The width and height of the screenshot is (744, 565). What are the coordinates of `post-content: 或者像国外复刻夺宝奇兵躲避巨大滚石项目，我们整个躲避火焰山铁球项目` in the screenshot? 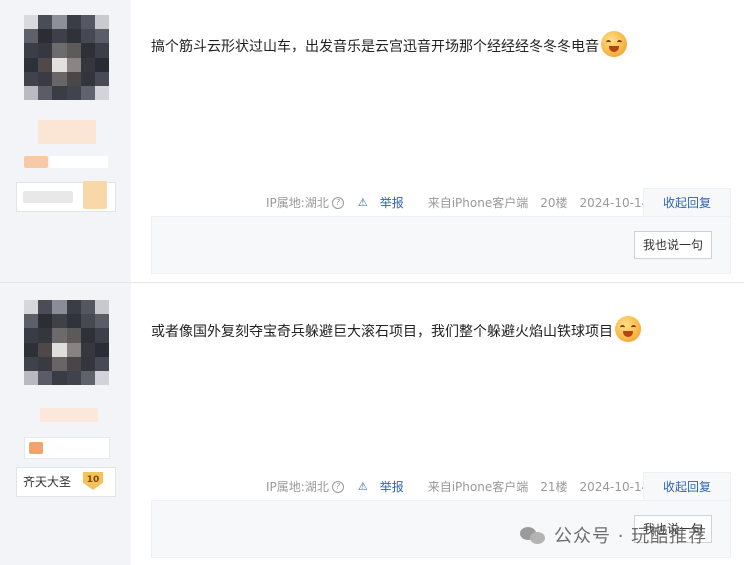 It's located at (396, 329).